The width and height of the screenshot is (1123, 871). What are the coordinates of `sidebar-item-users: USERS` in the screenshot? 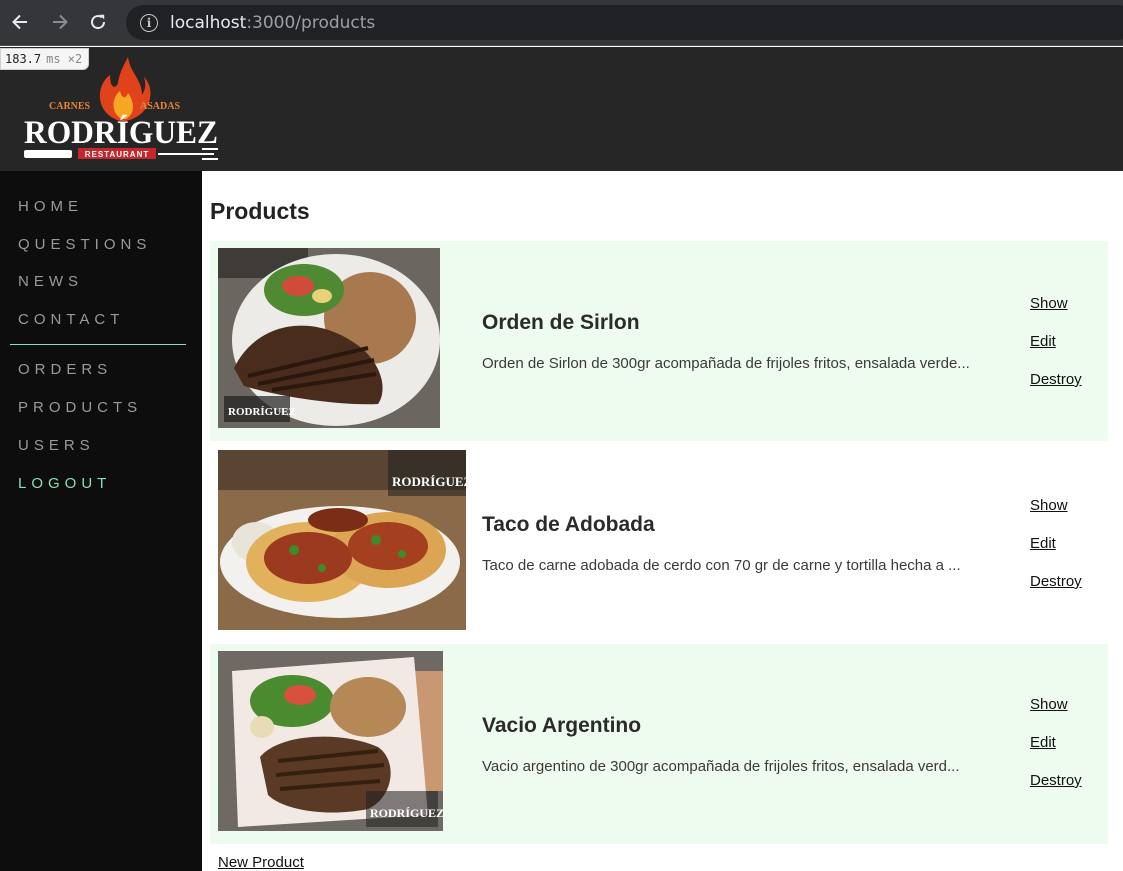 It's located at (56, 445).